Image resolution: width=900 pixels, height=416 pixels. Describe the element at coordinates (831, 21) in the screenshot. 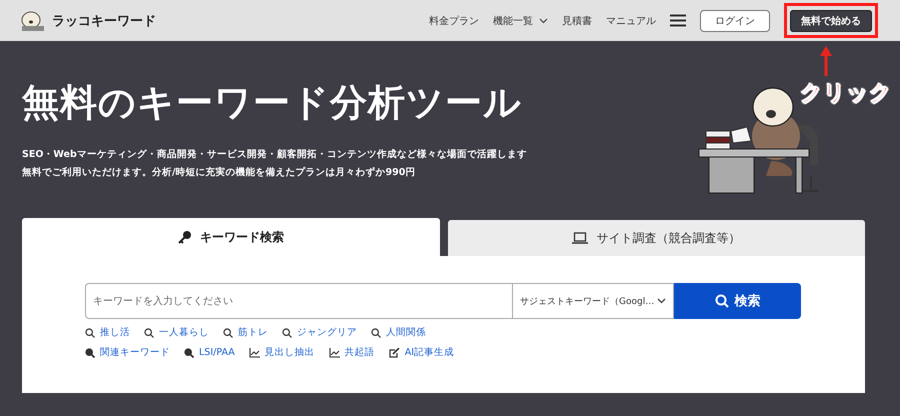

I see `start-free-button: 無料で始める` at that location.